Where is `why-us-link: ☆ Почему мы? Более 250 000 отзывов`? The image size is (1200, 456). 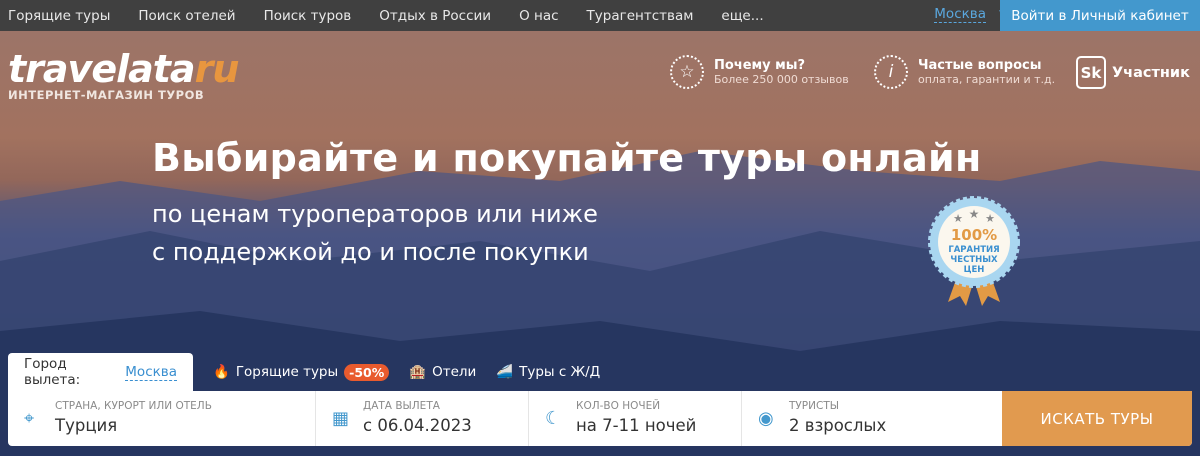 why-us-link: ☆ Почему мы? Более 250 000 отзывов is located at coordinates (759, 72).